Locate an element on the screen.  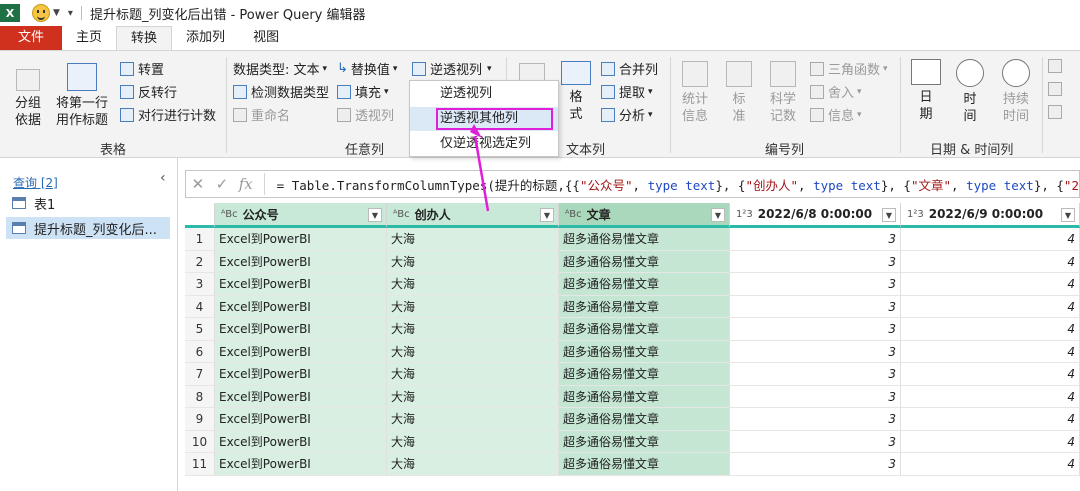
tab-transform: 转换 is located at coordinates (144, 38).